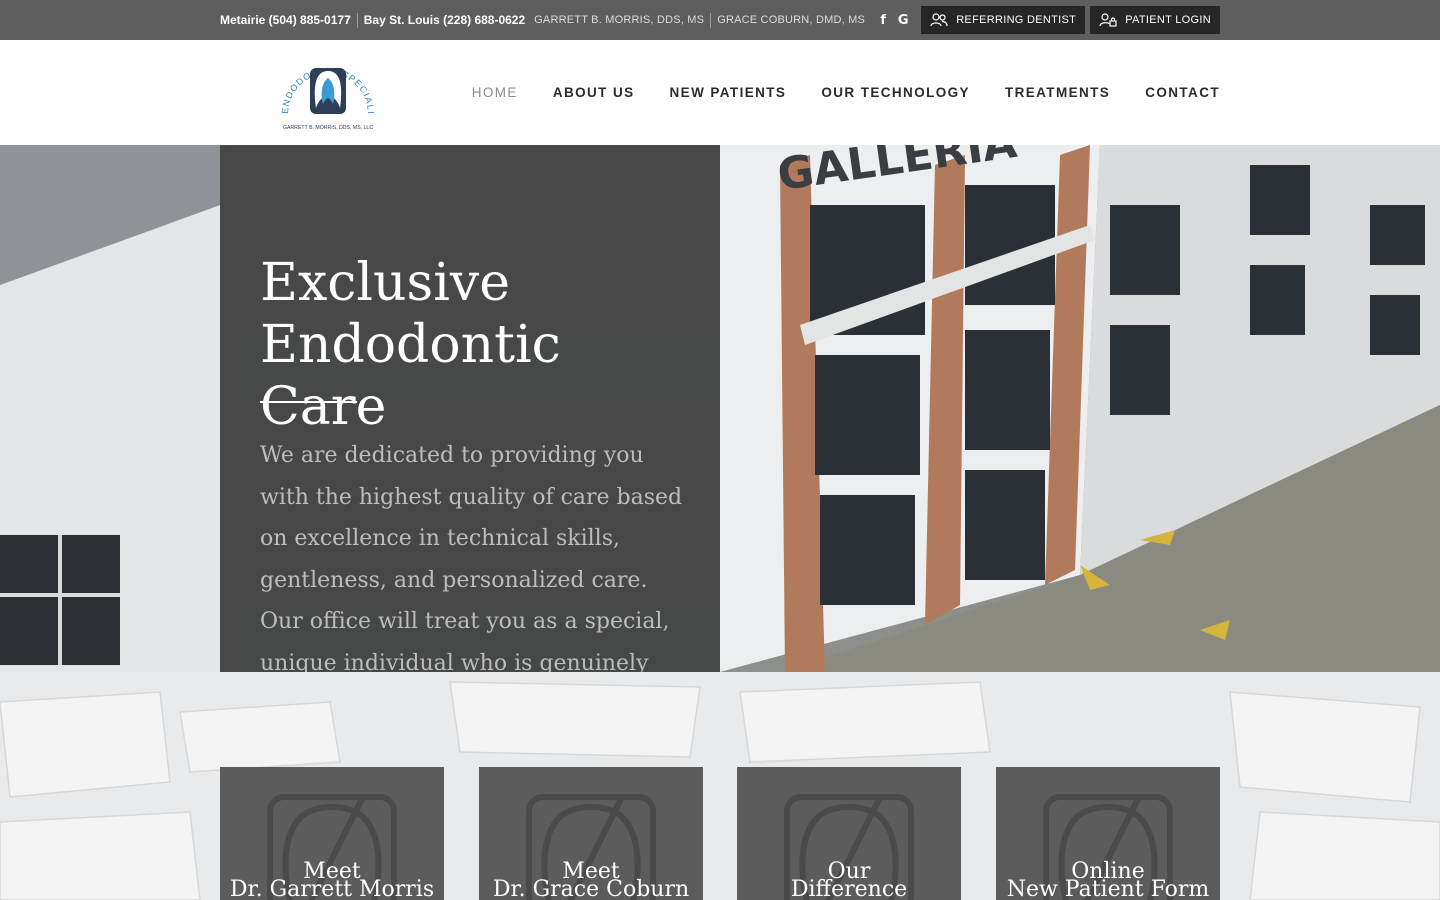 This screenshot has height=900, width=1440. I want to click on hero-title: Exclusive Endodontic Care, so click(410, 345).